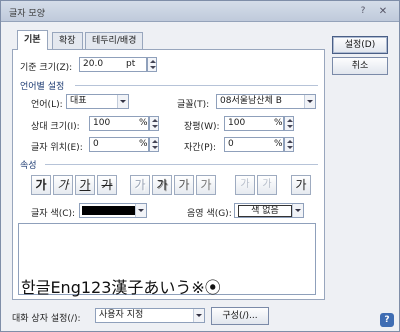 This screenshot has width=400, height=332. What do you see at coordinates (97, 101) in the screenshot?
I see `language-select: 대표` at bounding box center [97, 101].